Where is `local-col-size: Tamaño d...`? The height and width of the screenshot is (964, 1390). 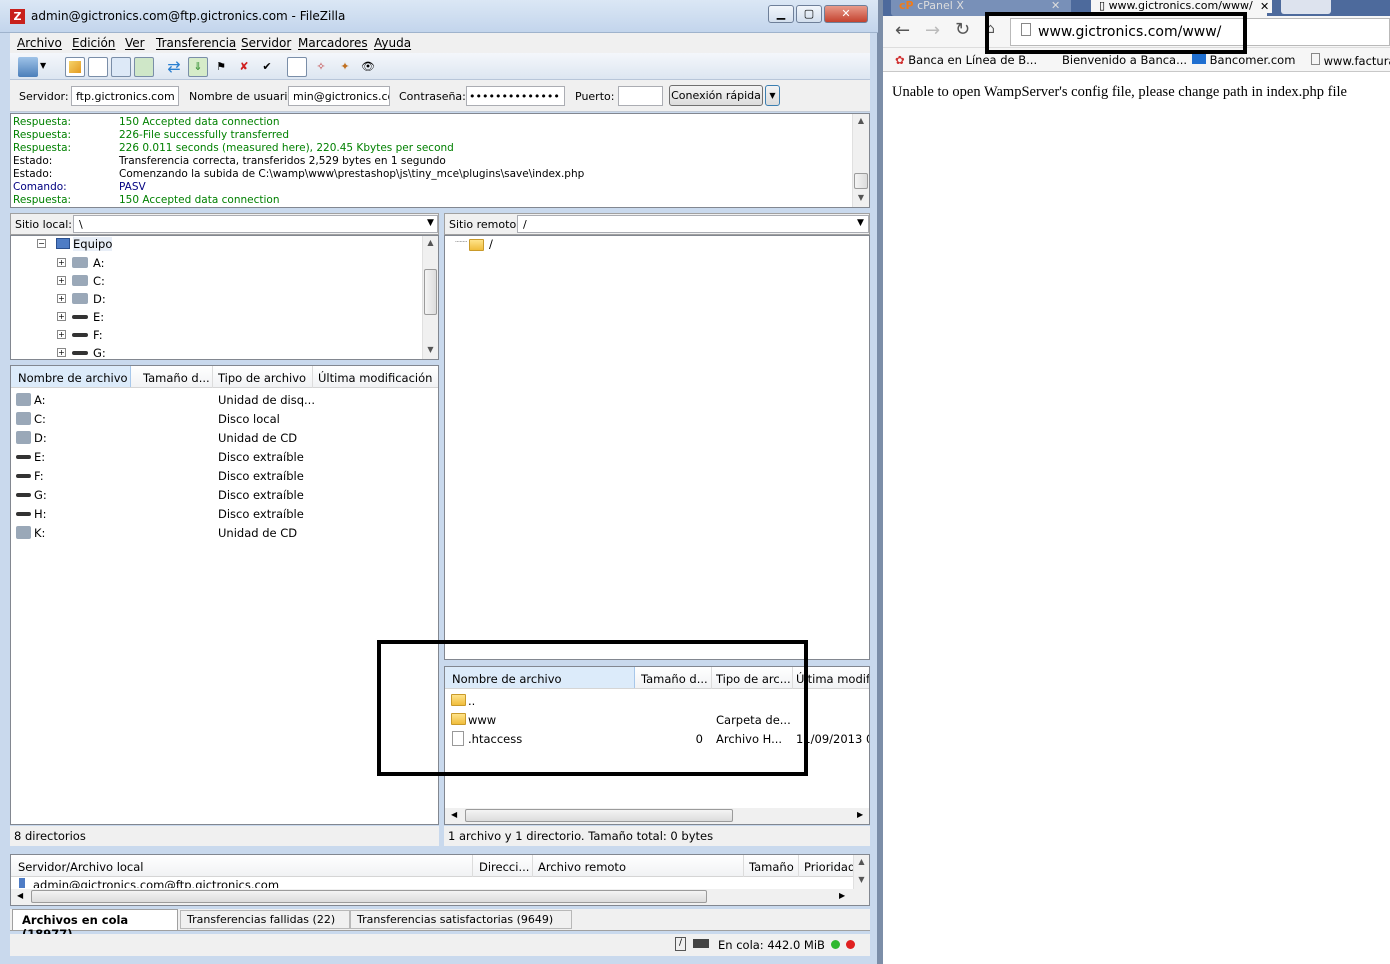 local-col-size: Tamaño d... is located at coordinates (178, 378).